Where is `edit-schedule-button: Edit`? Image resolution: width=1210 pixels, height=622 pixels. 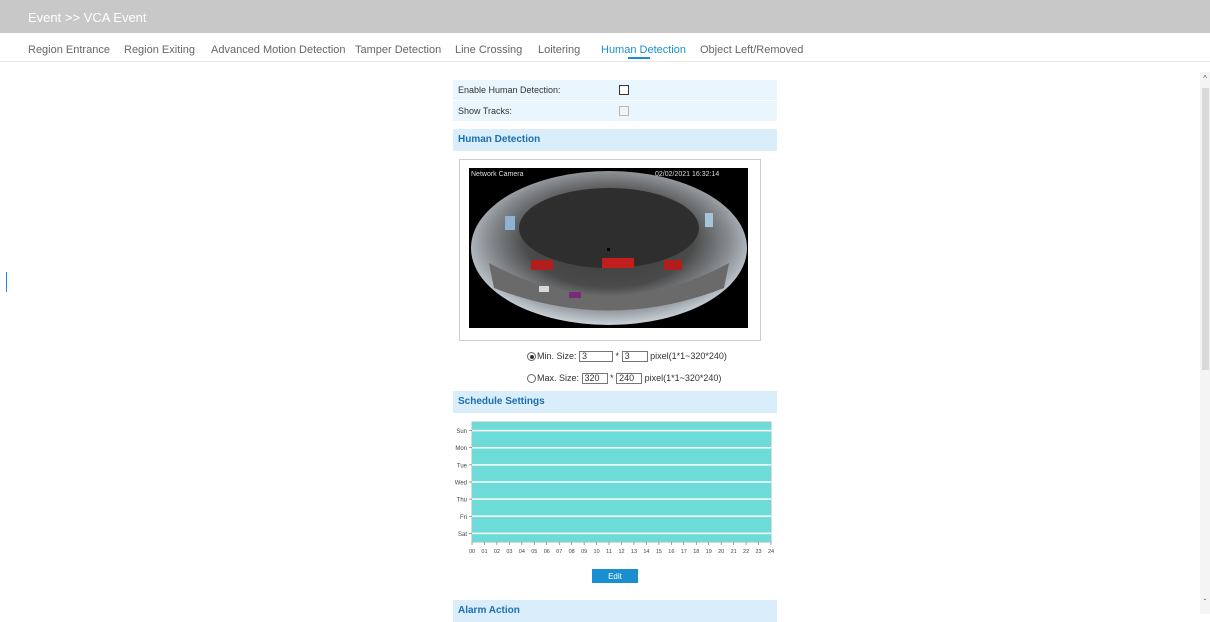
edit-schedule-button: Edit is located at coordinates (615, 576).